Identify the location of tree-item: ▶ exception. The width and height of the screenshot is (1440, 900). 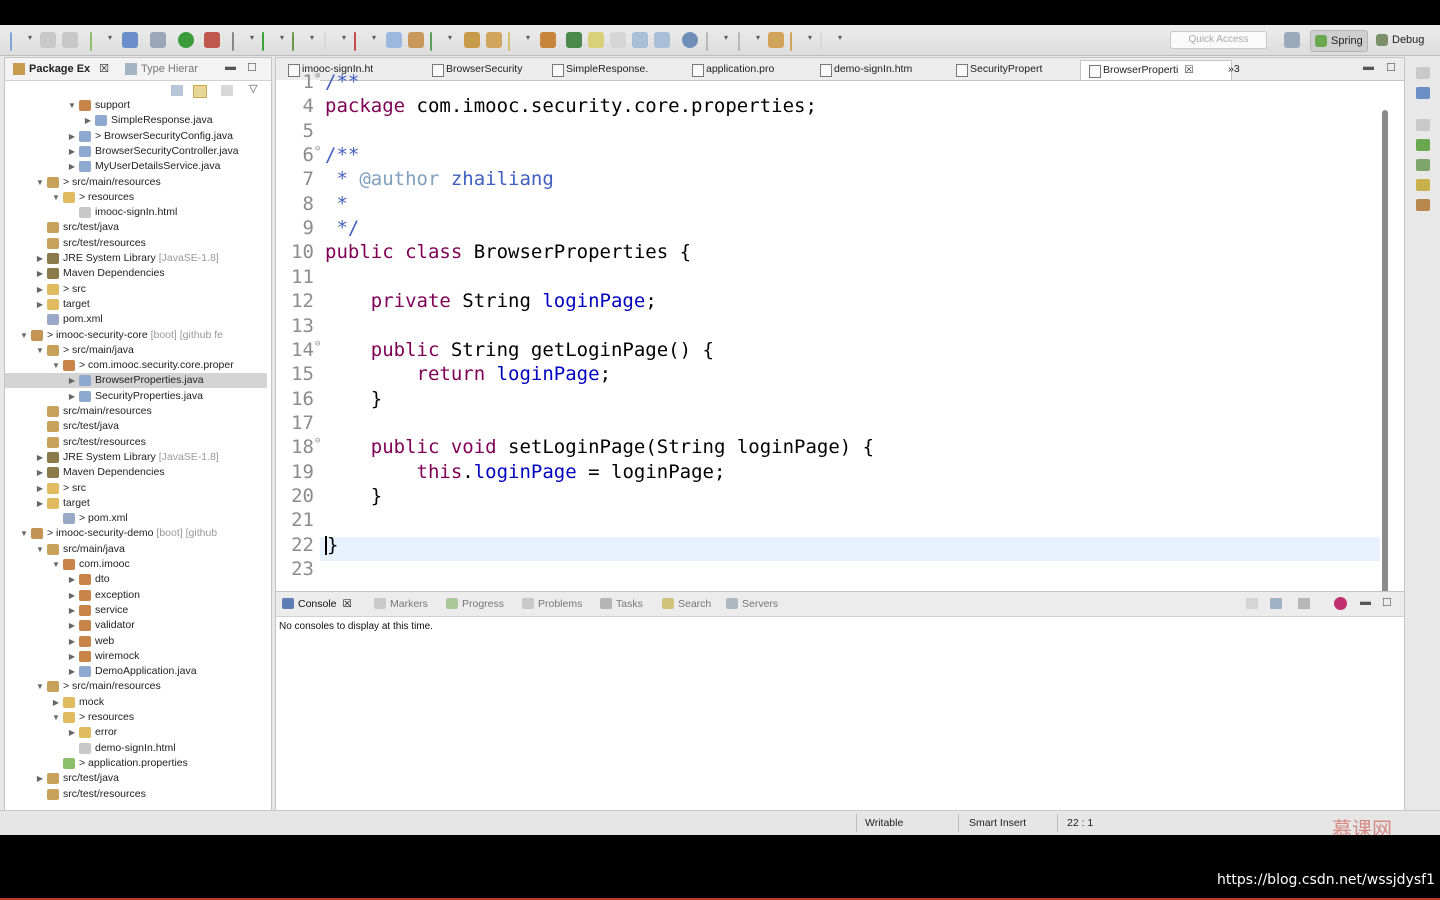
(136, 595).